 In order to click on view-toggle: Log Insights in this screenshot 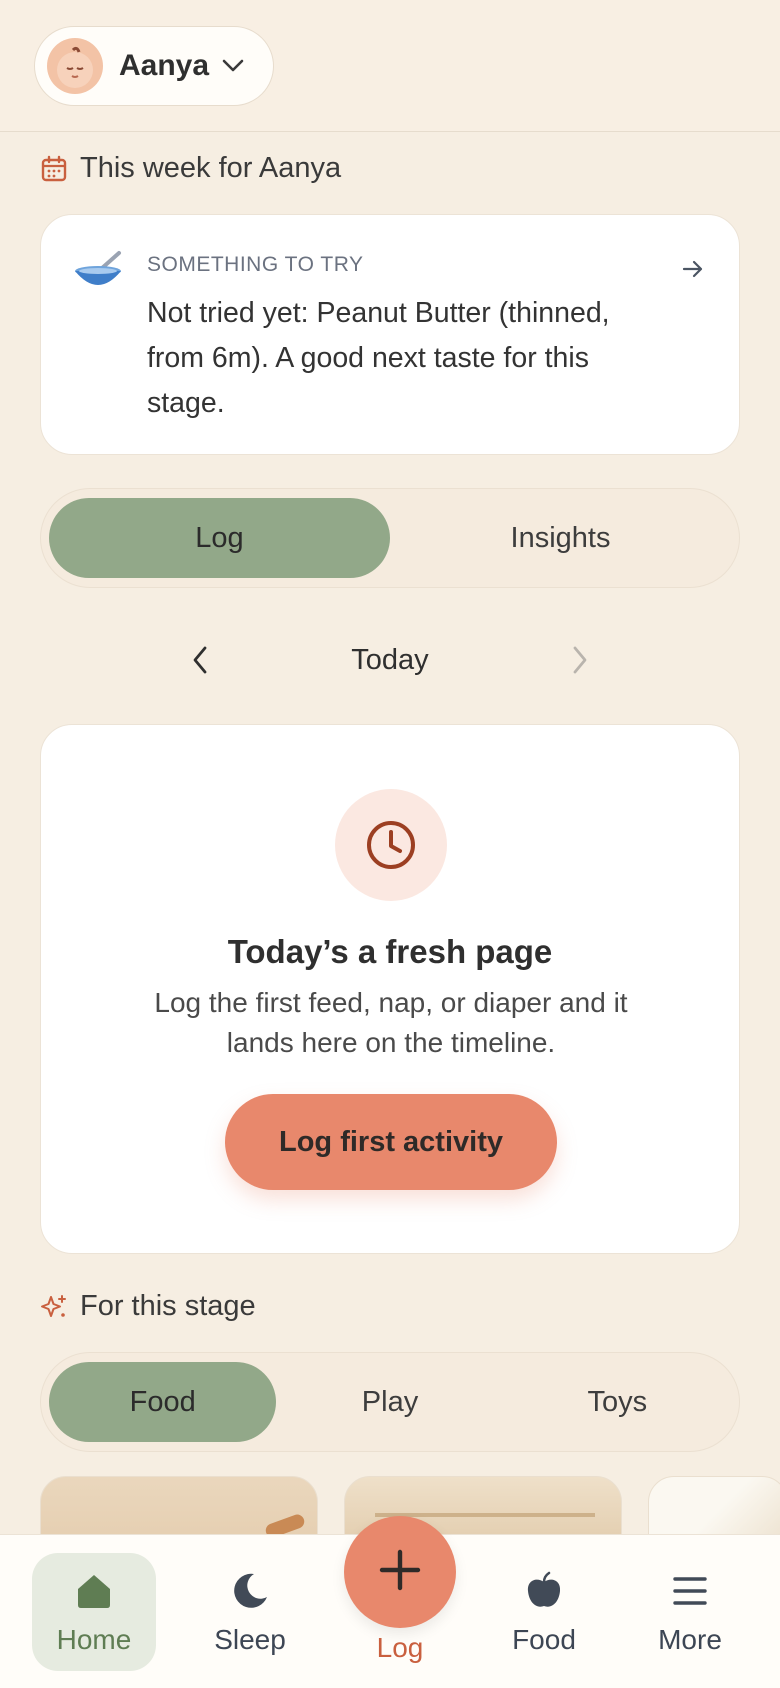, I will do `click(390, 538)`.